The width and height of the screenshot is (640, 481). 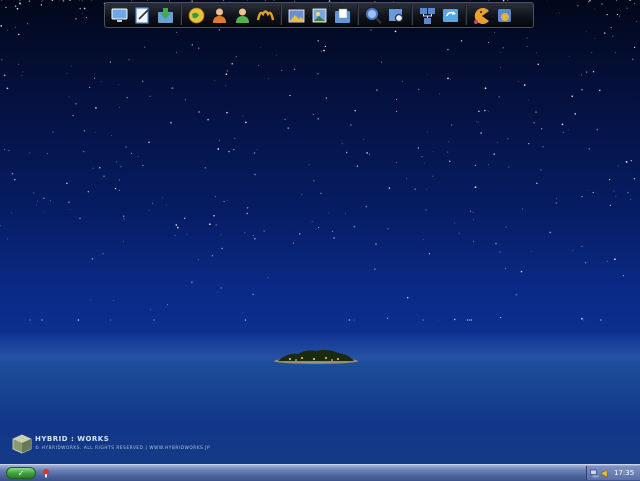 I want to click on quick-toolbar, so click(x=319, y=15).